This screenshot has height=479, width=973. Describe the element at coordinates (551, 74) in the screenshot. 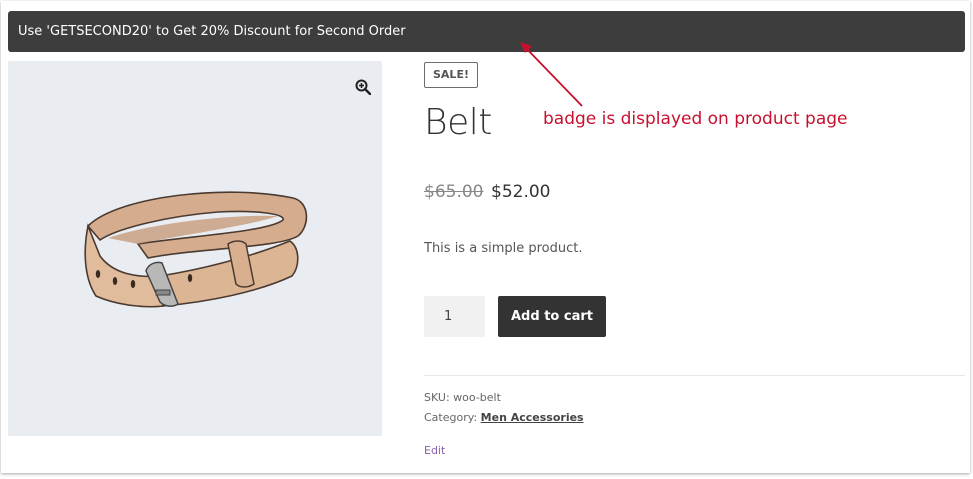

I see `annotation-arrow` at that location.